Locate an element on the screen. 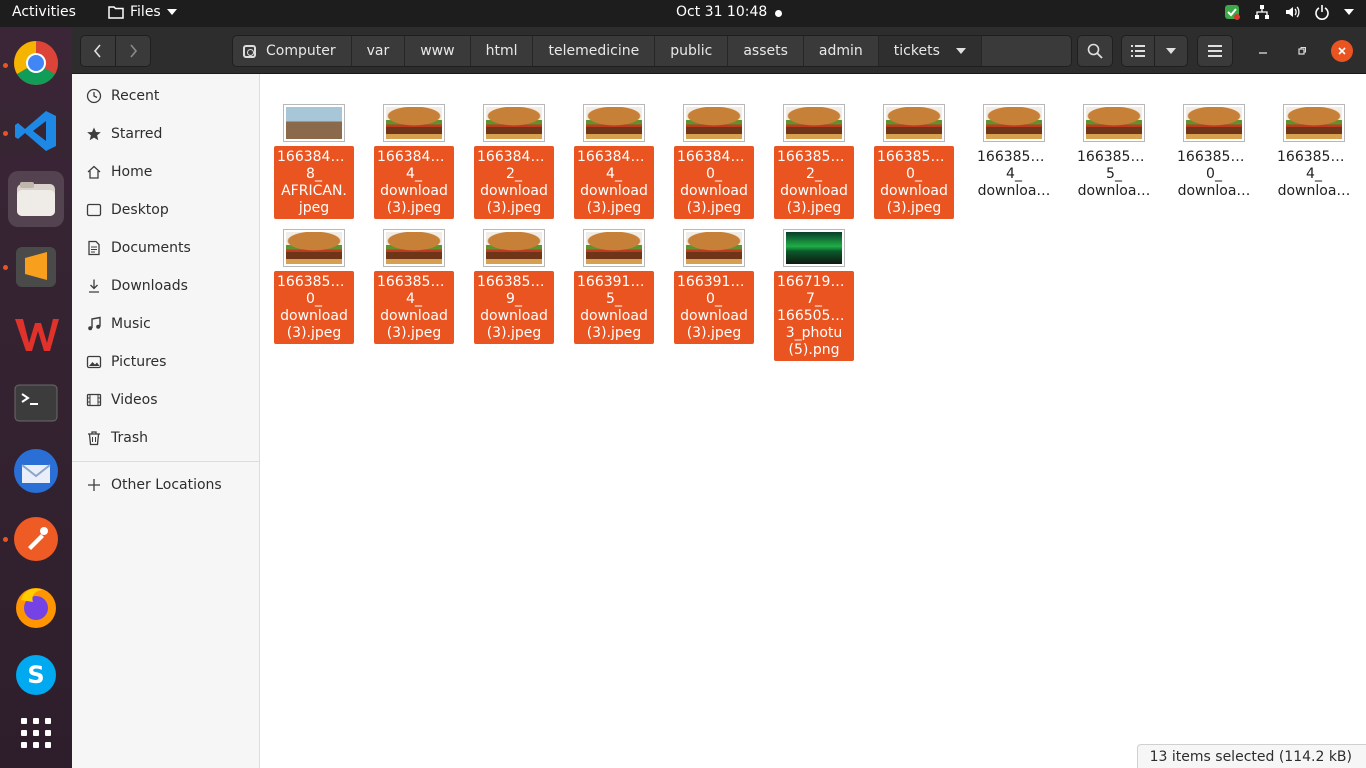 This screenshot has height=768, width=1366. activities-button: Activities is located at coordinates (44, 12).